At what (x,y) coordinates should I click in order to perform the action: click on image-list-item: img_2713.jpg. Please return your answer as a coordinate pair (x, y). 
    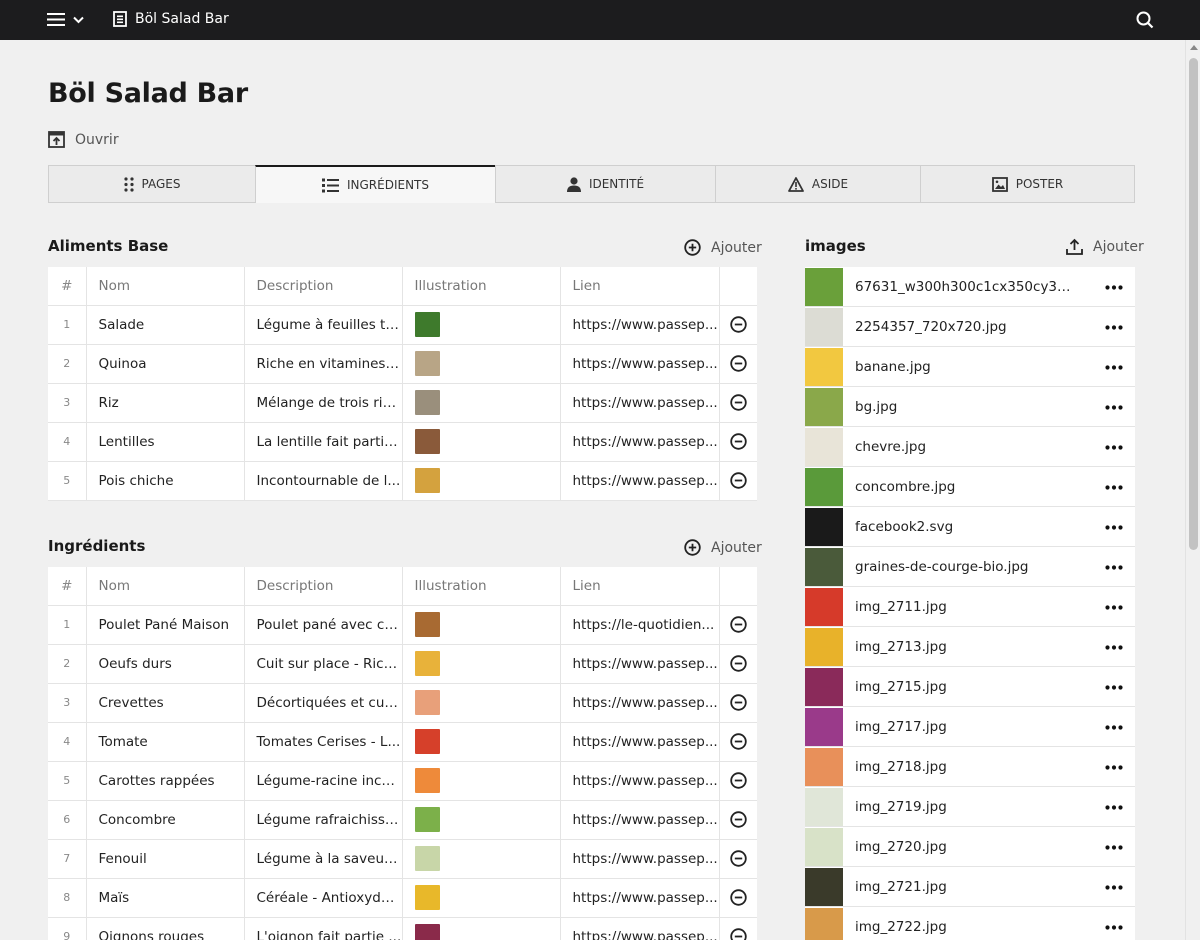
    Looking at the image, I should click on (970, 647).